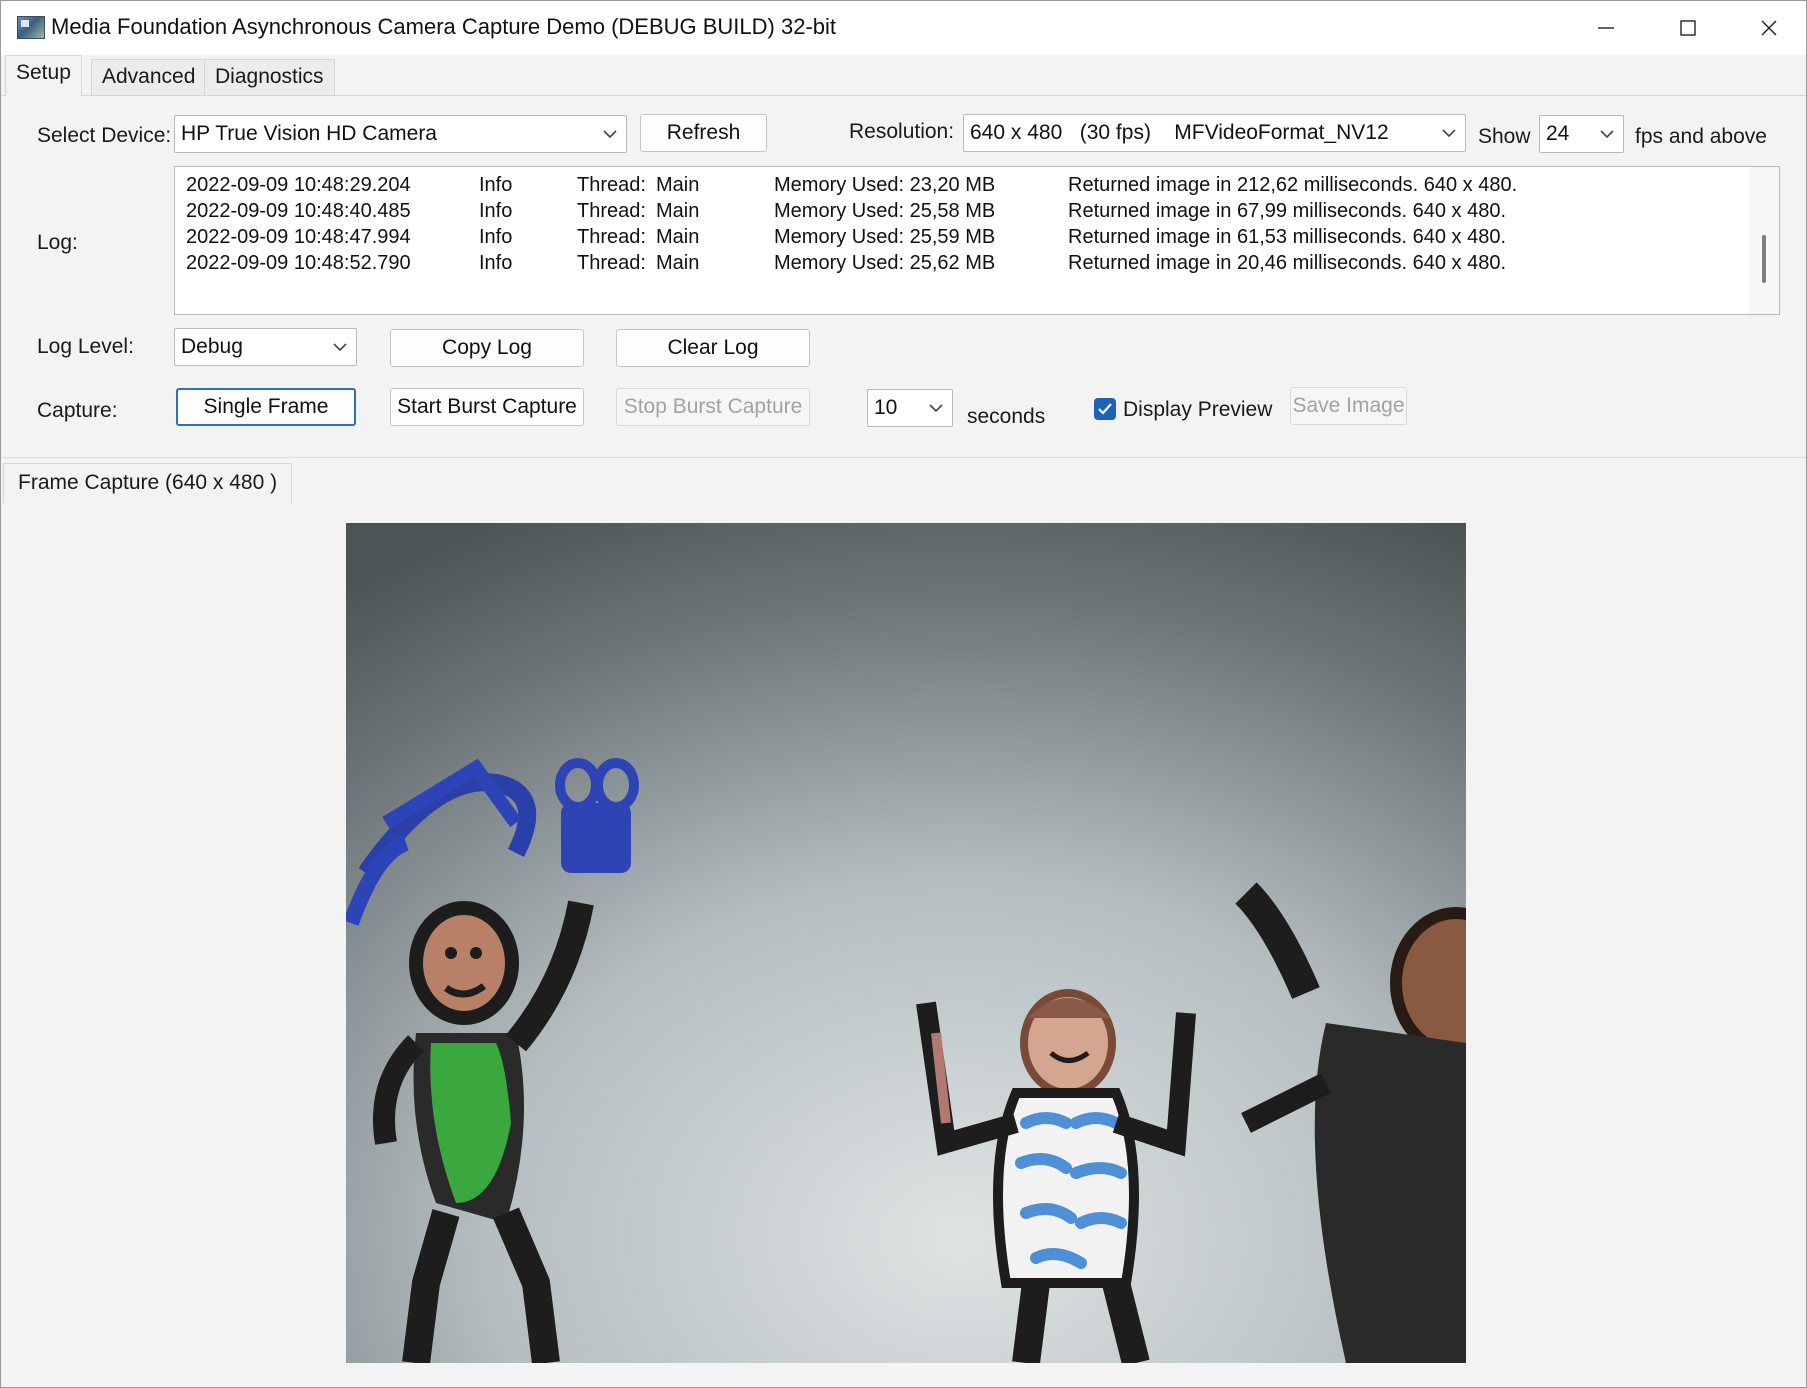 Image resolution: width=1807 pixels, height=1388 pixels. Describe the element at coordinates (149, 77) in the screenshot. I see `tab-advanced: Advanced` at that location.